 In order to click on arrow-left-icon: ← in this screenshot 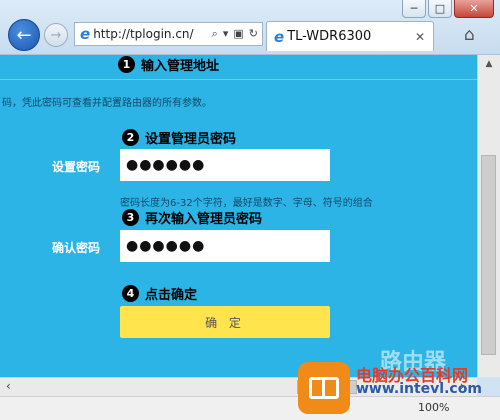, I will do `click(24, 35)`.